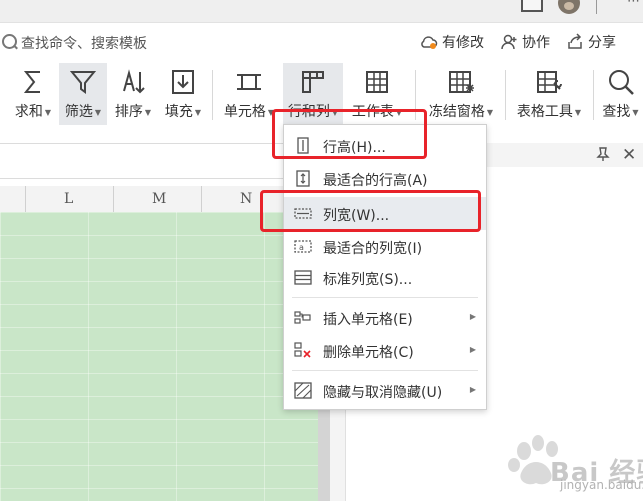  What do you see at coordinates (575, 41) in the screenshot?
I see `share-icon` at bounding box center [575, 41].